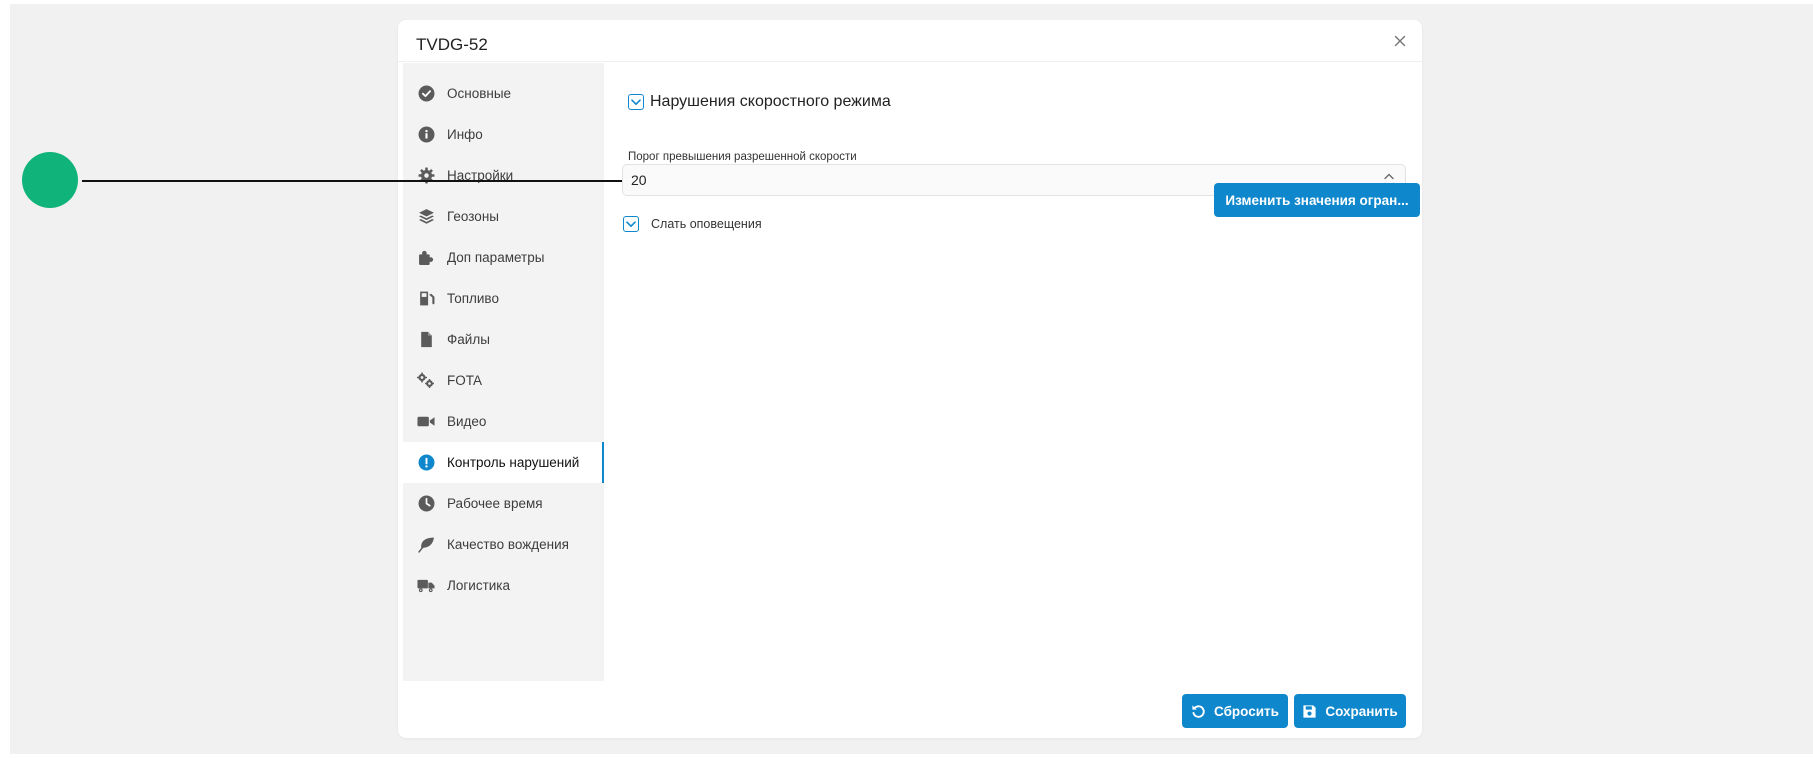  What do you see at coordinates (1198, 711) in the screenshot?
I see `undo-icon` at bounding box center [1198, 711].